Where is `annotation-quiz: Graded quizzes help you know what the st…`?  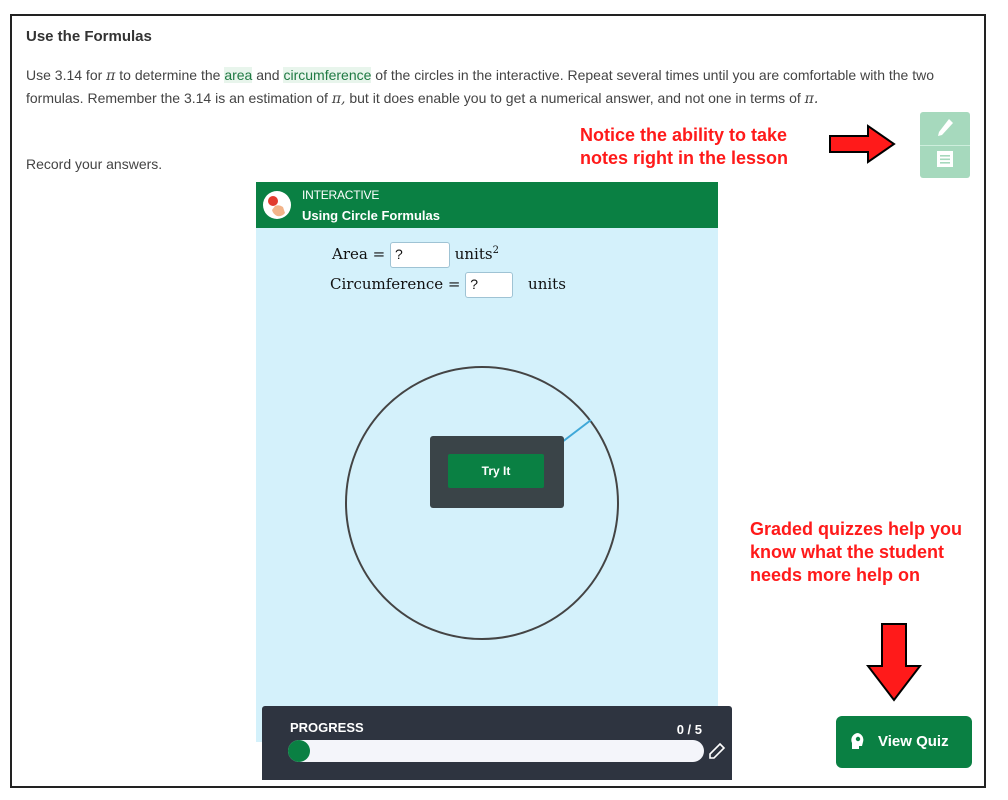
annotation-quiz: Graded quizzes help you know what the st… is located at coordinates (856, 552).